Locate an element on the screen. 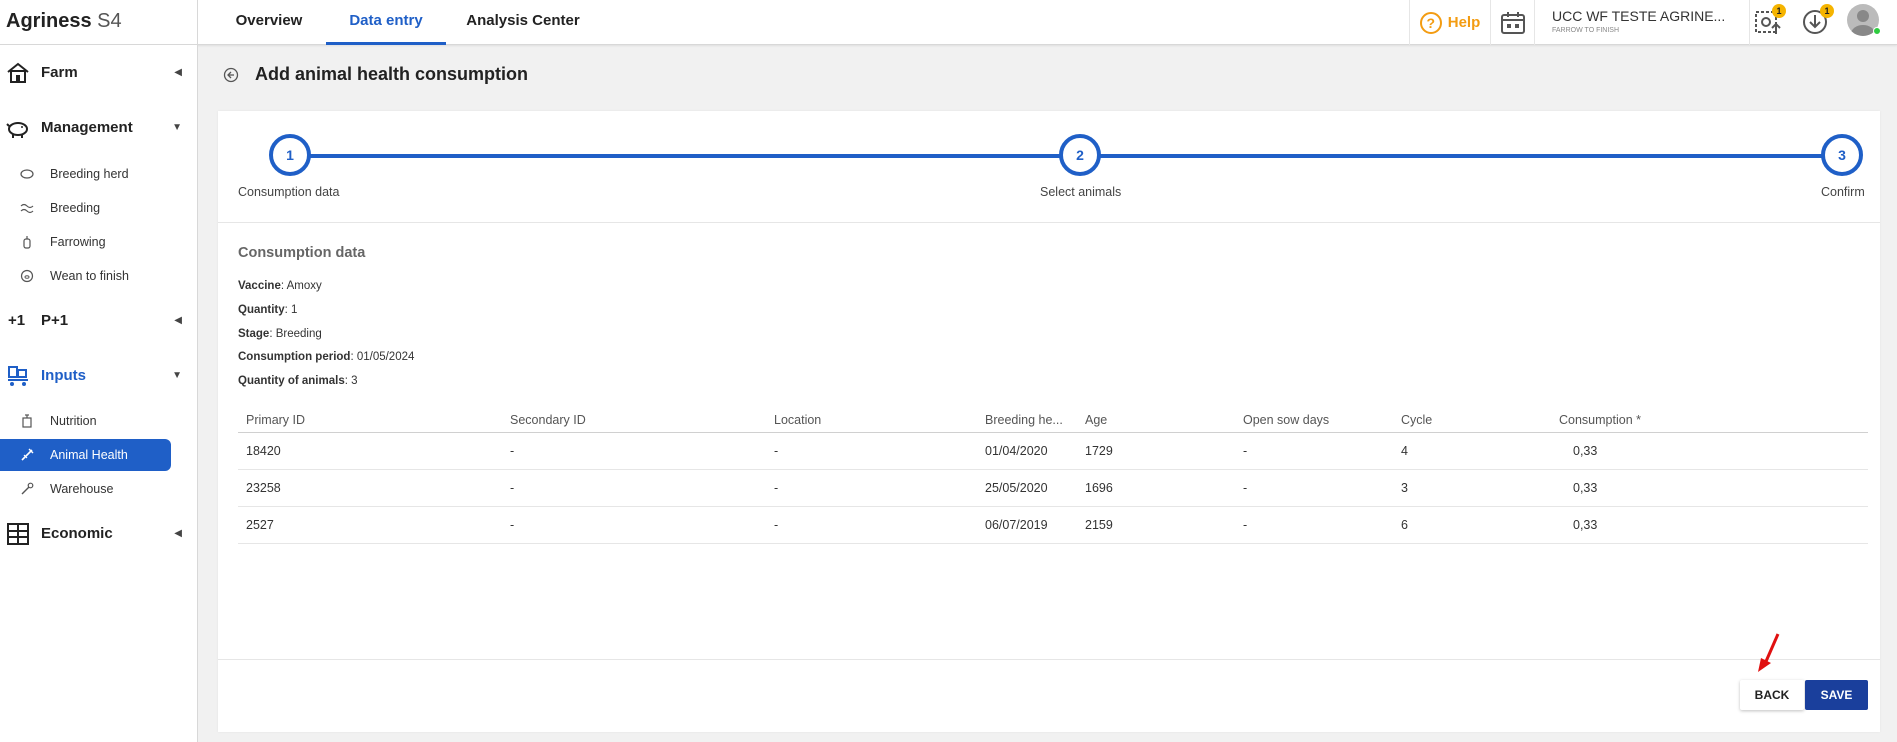 The height and width of the screenshot is (742, 1897). downloads-button: 1 is located at coordinates (1816, 22).